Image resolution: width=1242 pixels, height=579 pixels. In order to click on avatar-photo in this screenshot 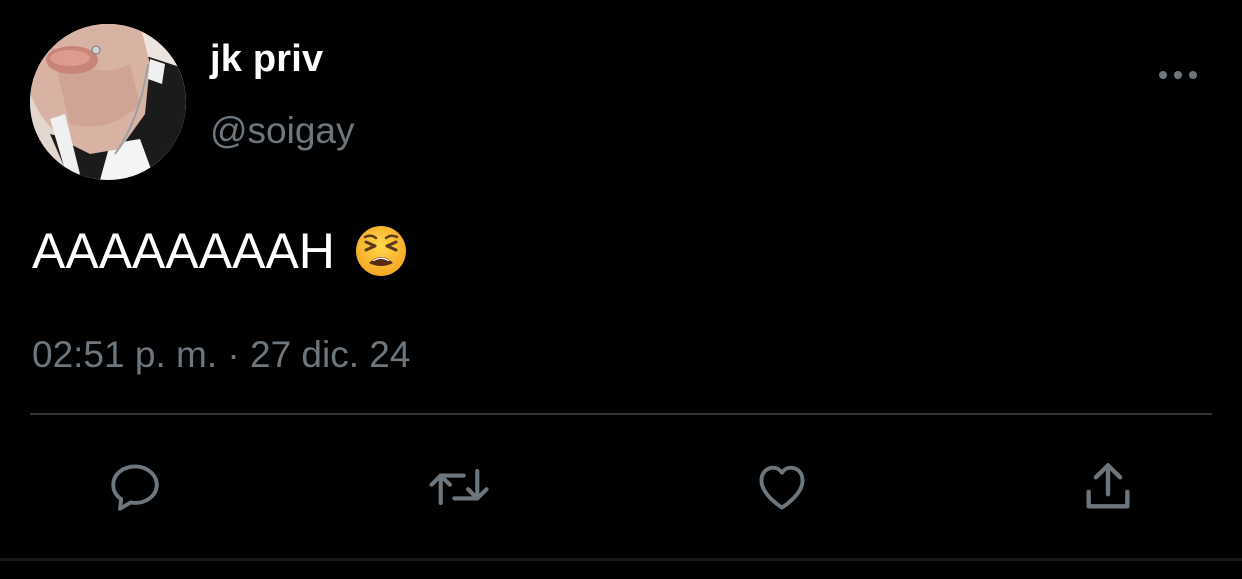, I will do `click(108, 102)`.